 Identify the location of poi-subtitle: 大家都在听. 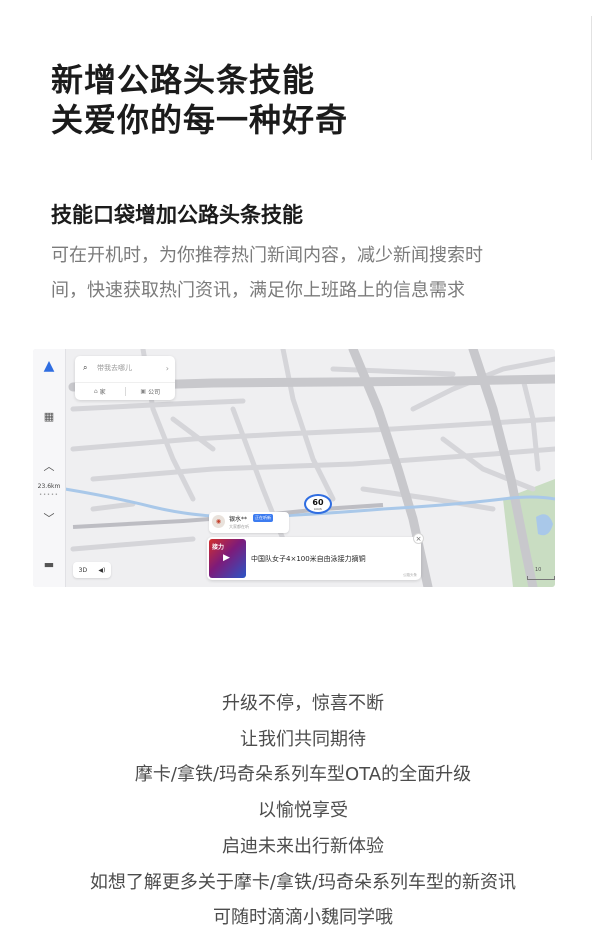
(239, 526).